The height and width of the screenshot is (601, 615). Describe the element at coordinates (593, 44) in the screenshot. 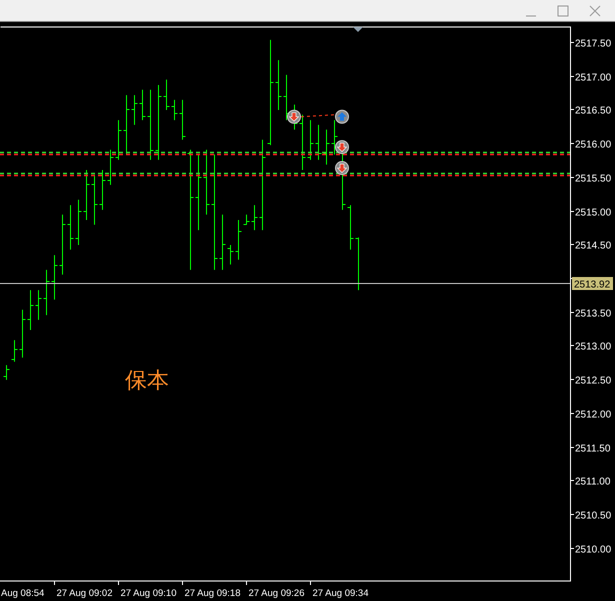

I see `price-axis-label: 2517.50` at that location.